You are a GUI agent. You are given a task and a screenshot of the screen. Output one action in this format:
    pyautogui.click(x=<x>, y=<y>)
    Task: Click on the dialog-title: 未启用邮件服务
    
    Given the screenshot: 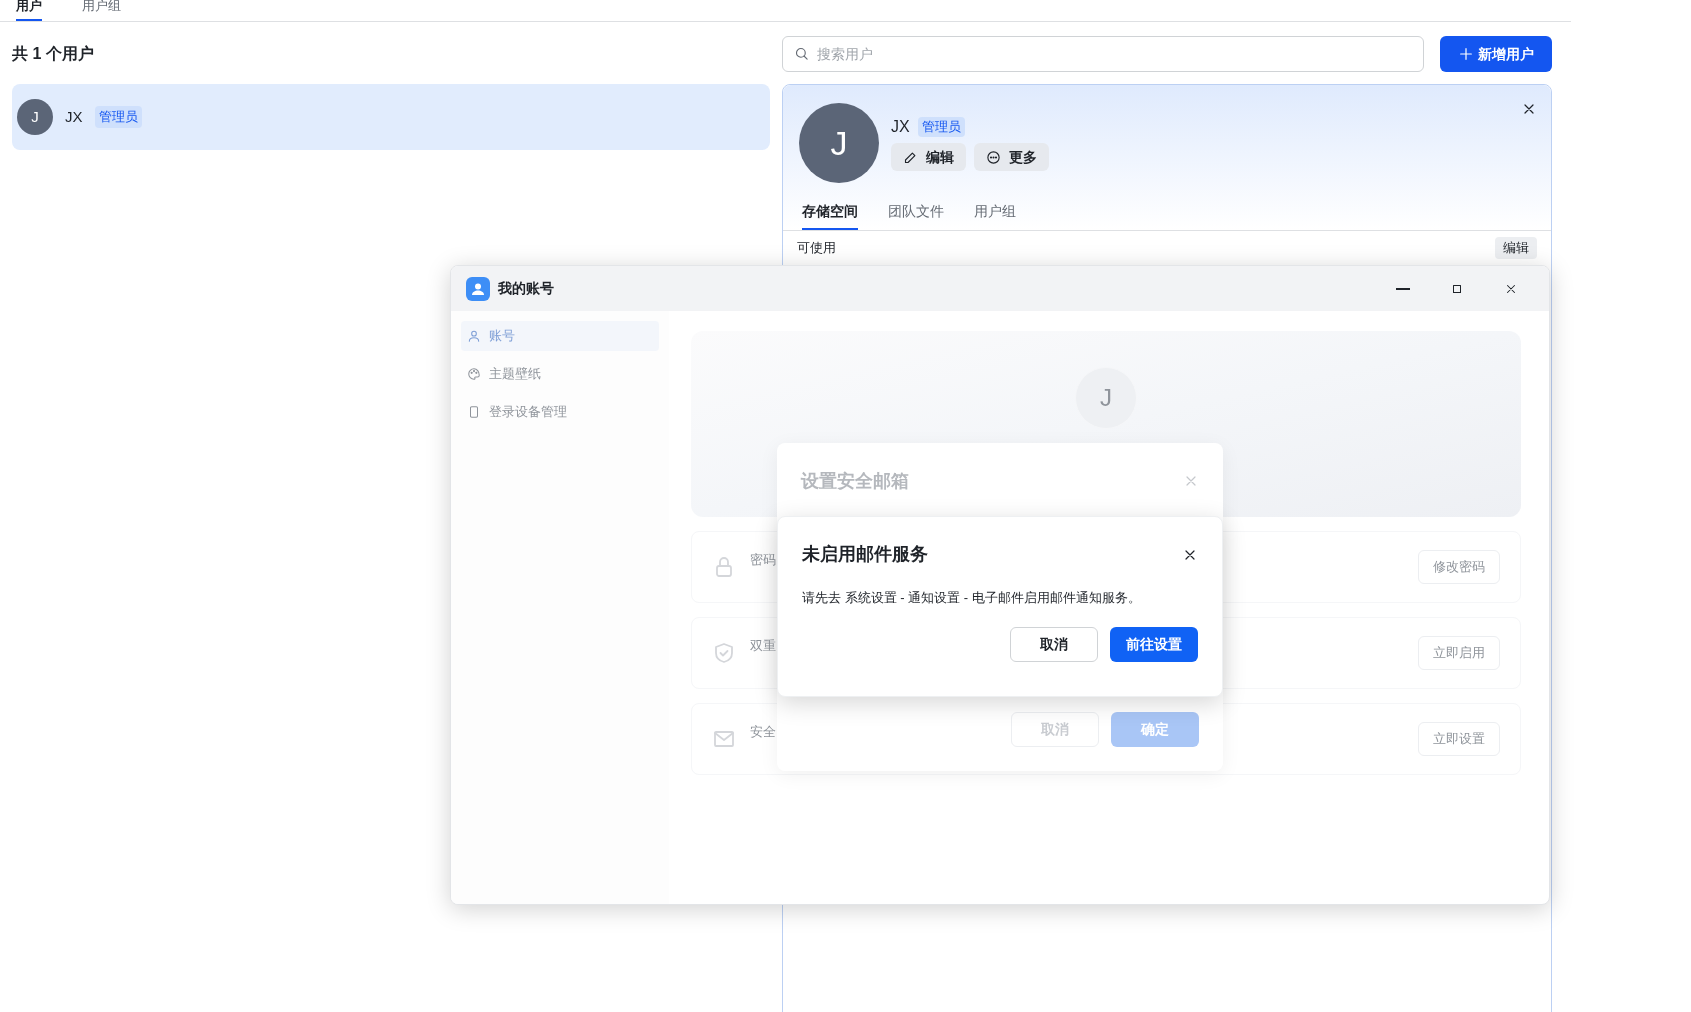 What is the action you would take?
    pyautogui.click(x=865, y=554)
    